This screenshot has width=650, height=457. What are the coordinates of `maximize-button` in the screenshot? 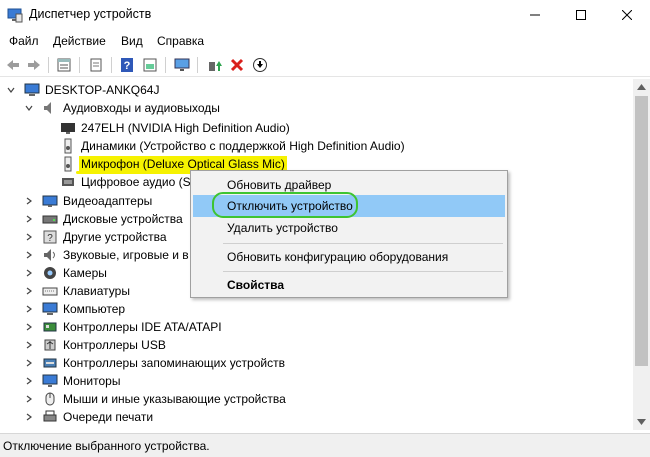 It's located at (581, 15).